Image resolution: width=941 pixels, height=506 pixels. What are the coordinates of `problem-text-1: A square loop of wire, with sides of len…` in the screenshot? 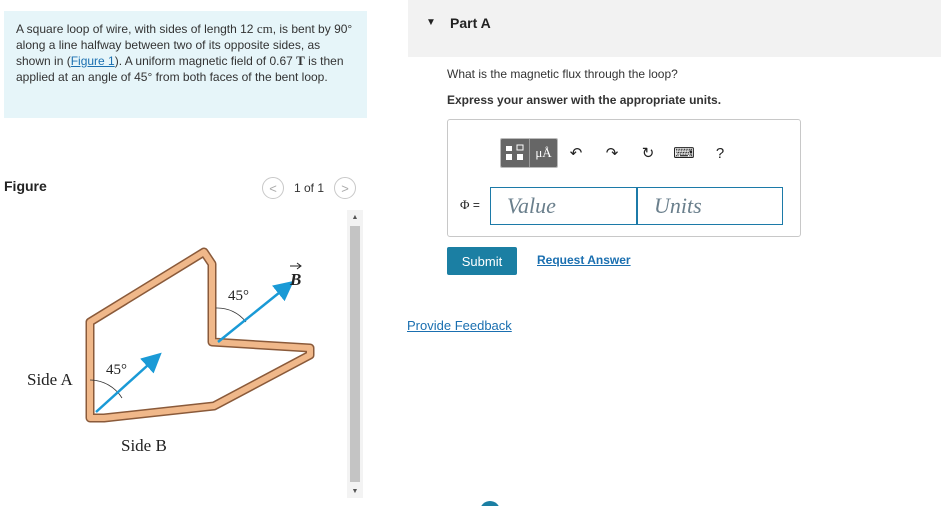 It's located at (136, 29).